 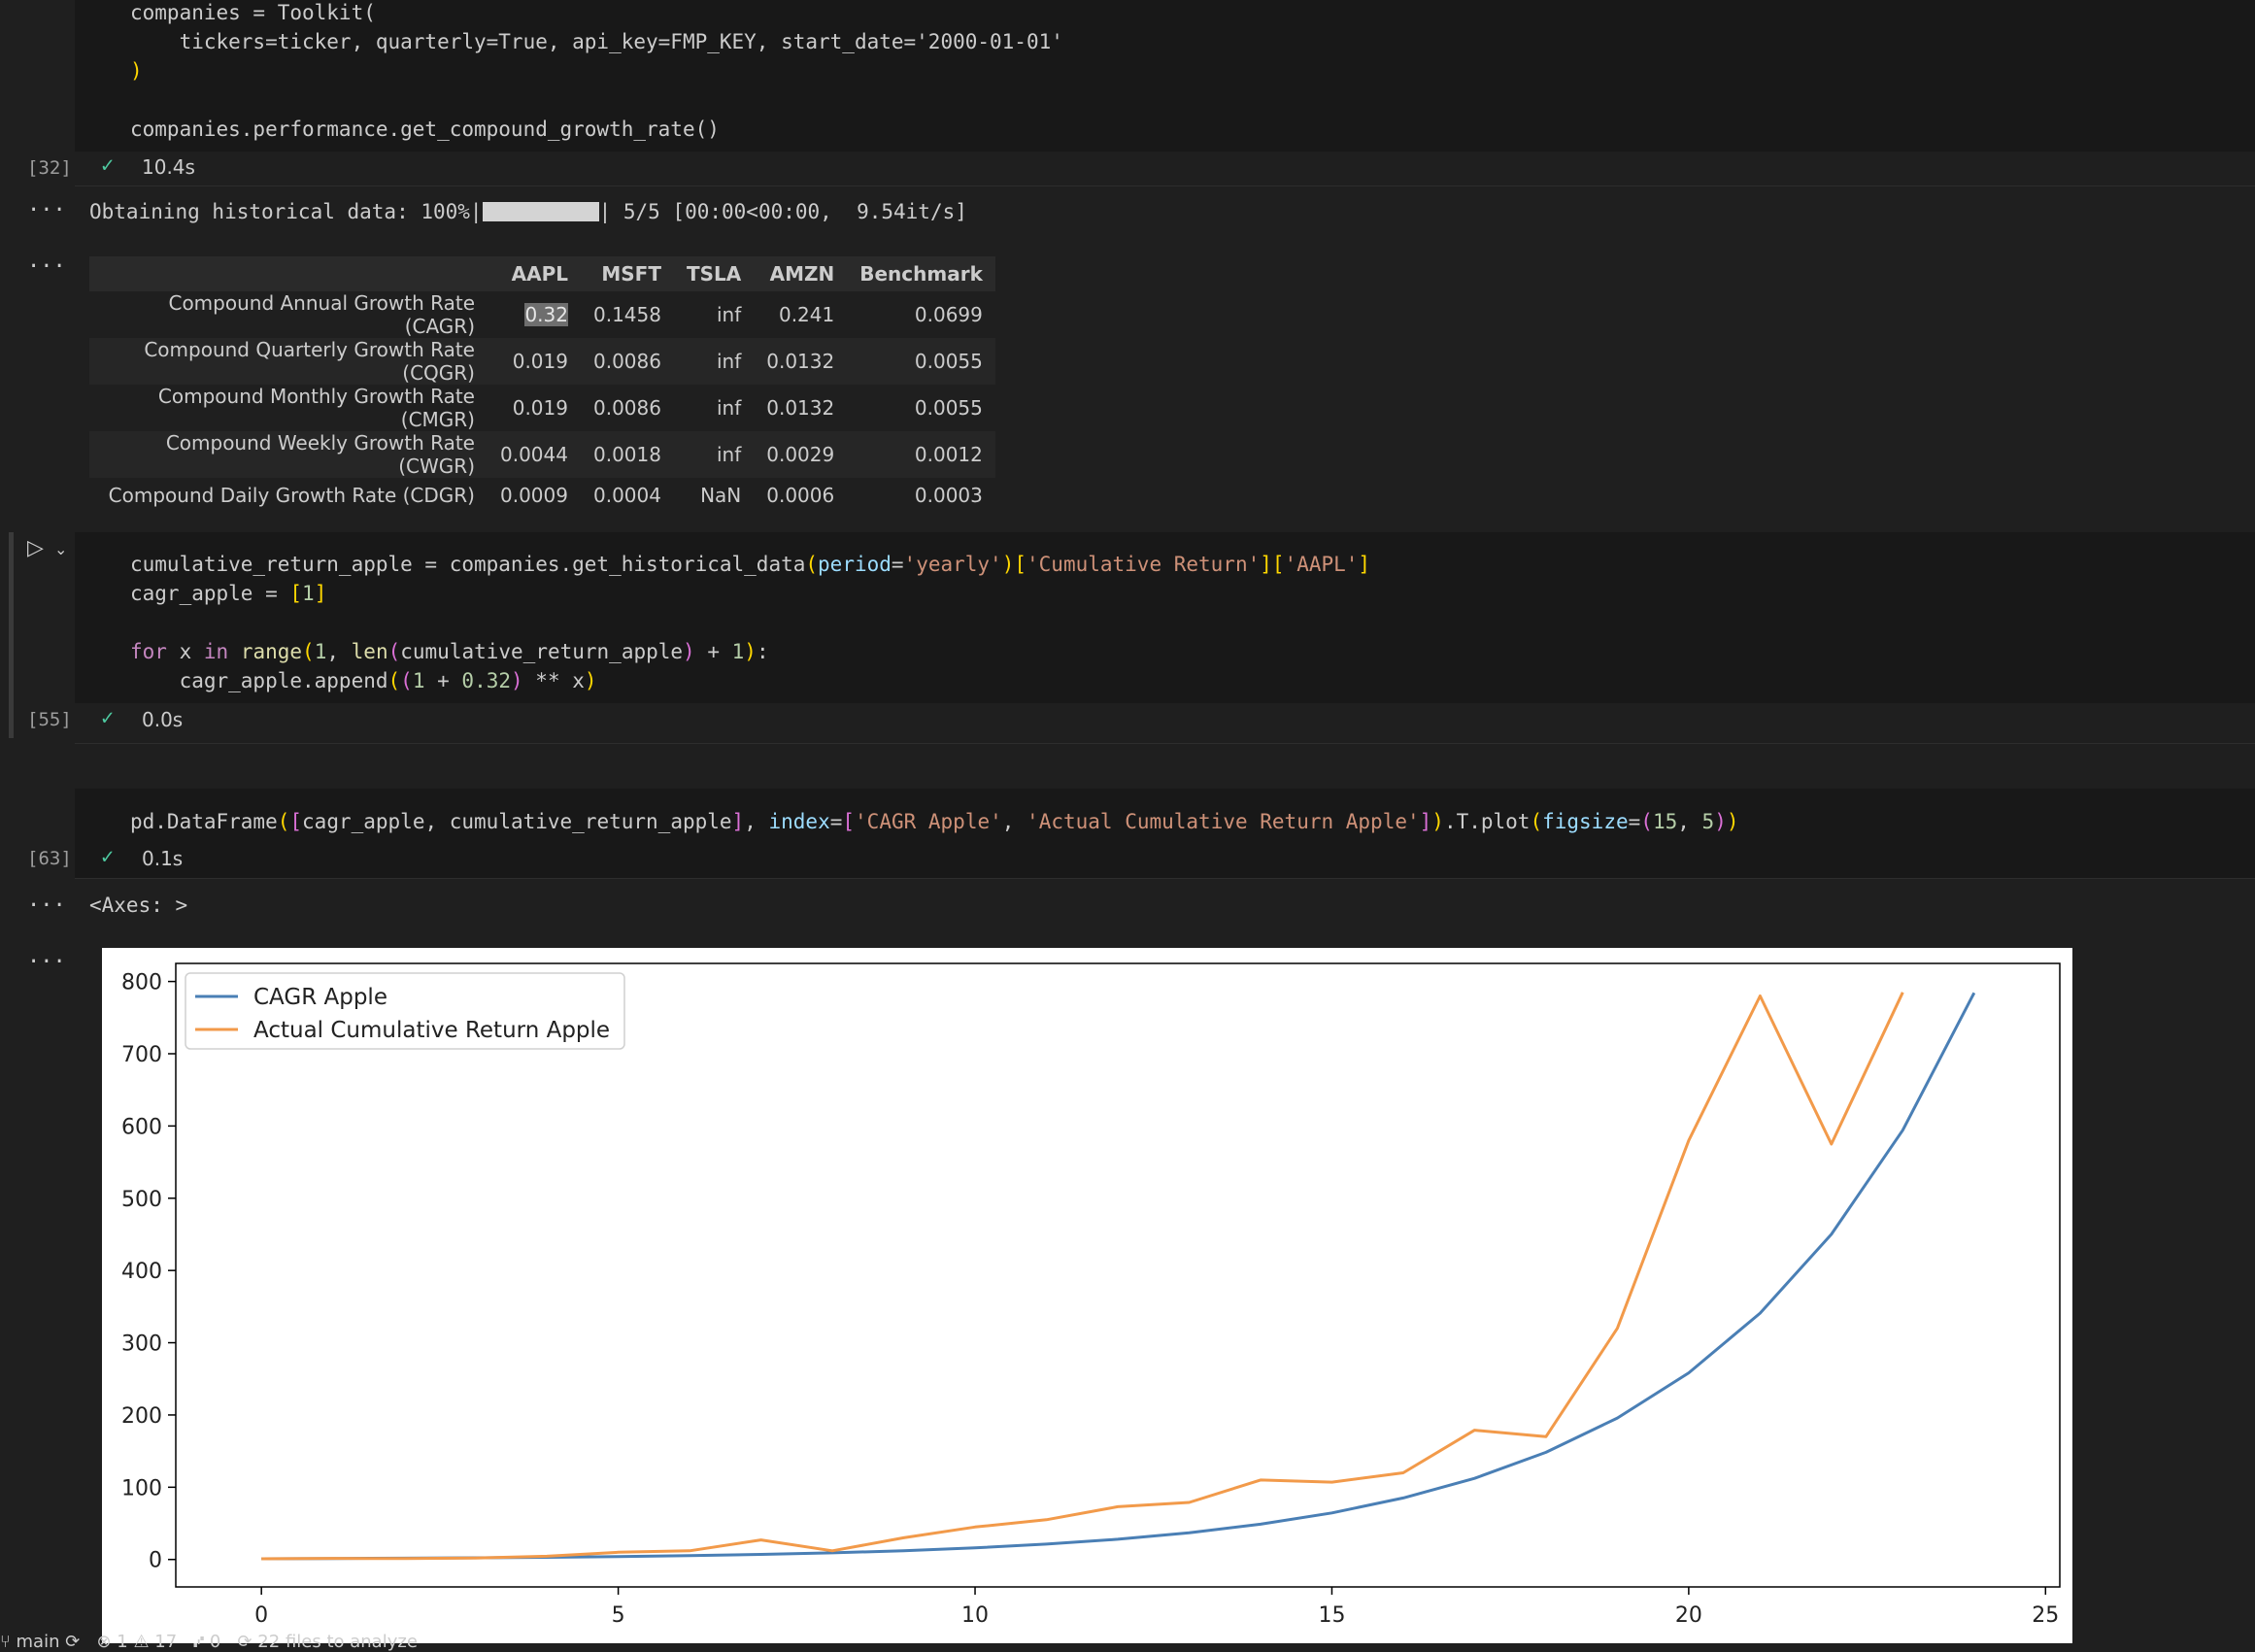 I want to click on execution-time: 0.0s, so click(x=163, y=719).